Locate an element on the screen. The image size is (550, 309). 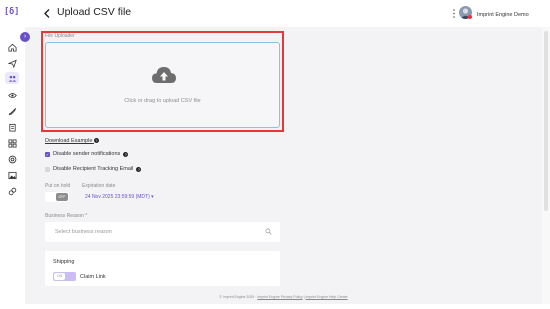
sidebar-item-clipboard is located at coordinates (12, 127).